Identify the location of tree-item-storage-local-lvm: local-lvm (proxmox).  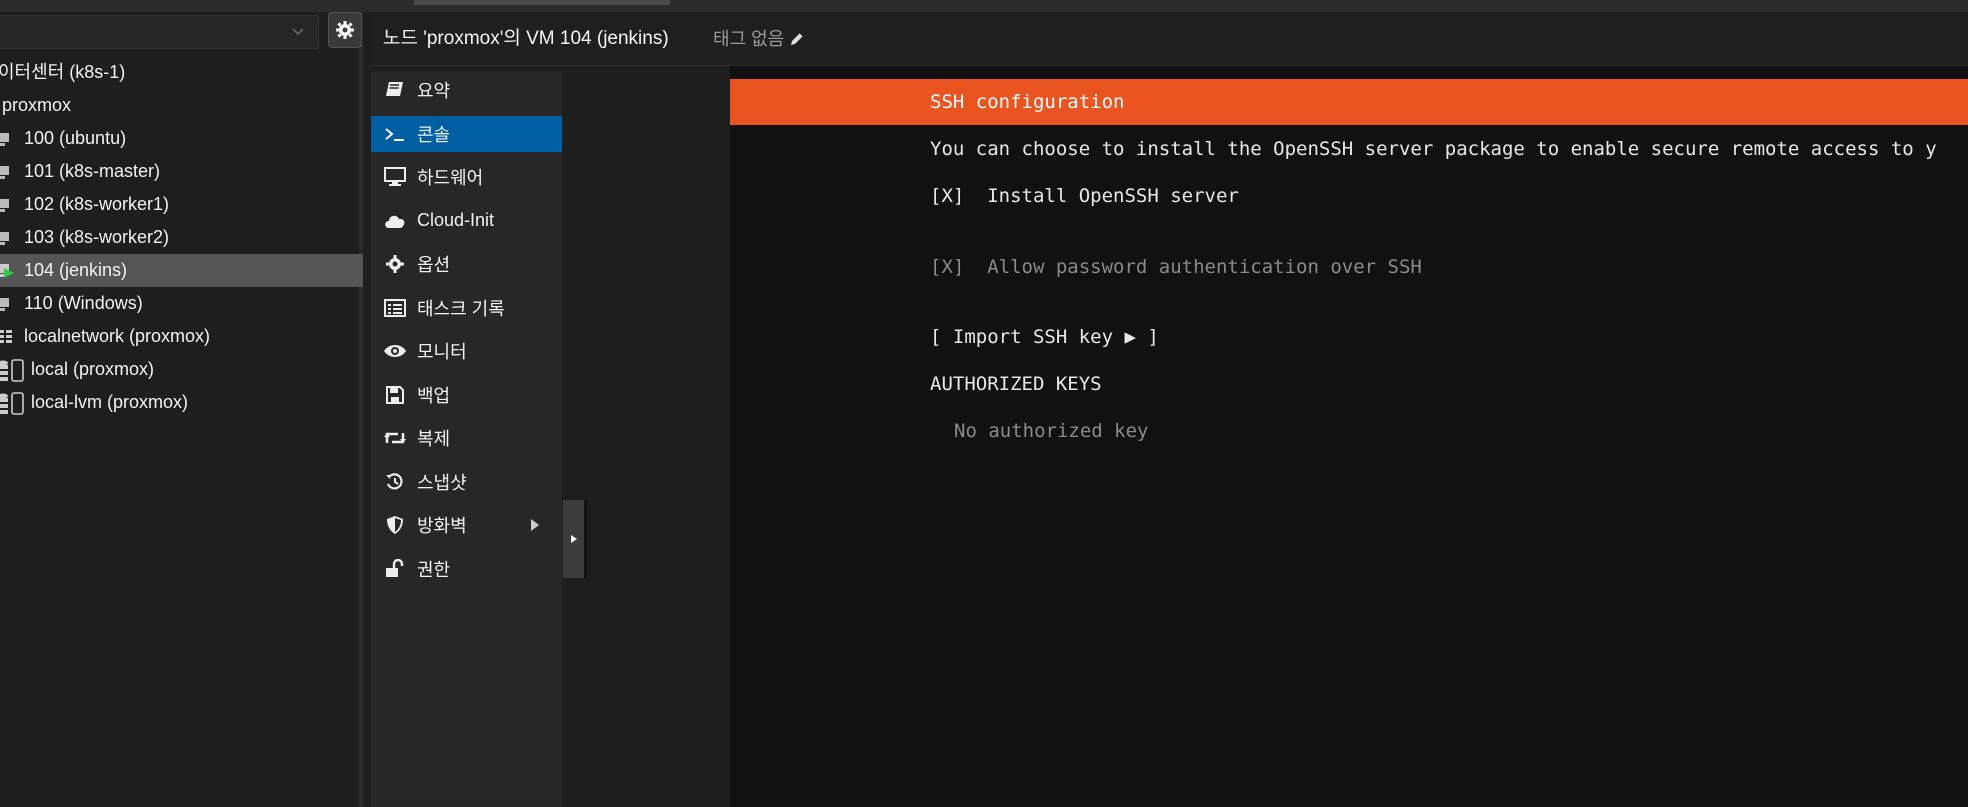
(181, 402).